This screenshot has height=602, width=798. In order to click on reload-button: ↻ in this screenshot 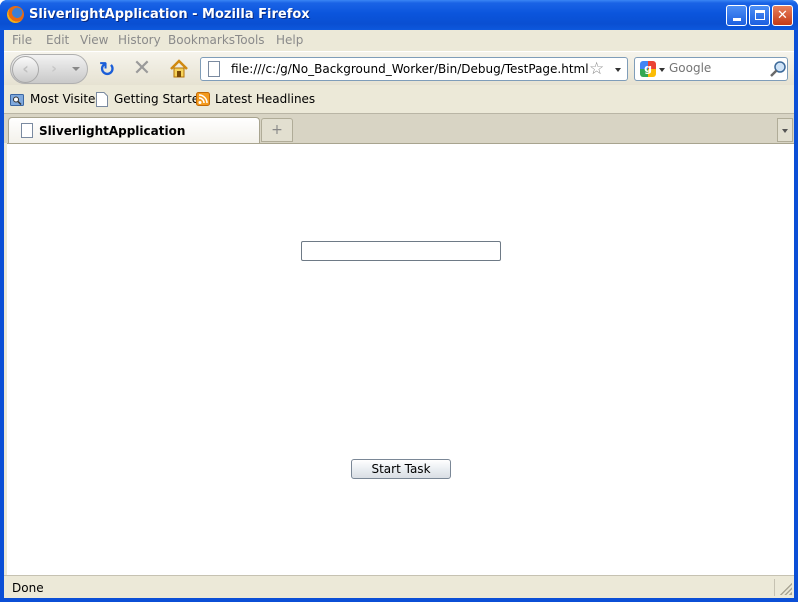, I will do `click(107, 69)`.